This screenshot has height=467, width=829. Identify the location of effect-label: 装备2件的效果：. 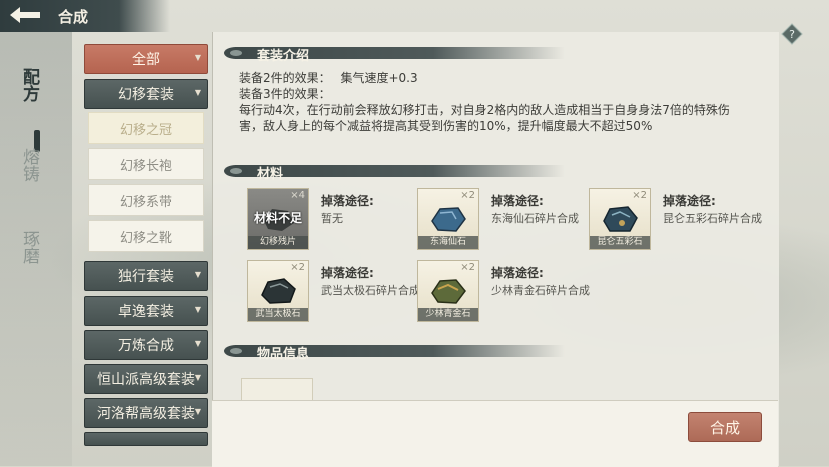
(285, 78).